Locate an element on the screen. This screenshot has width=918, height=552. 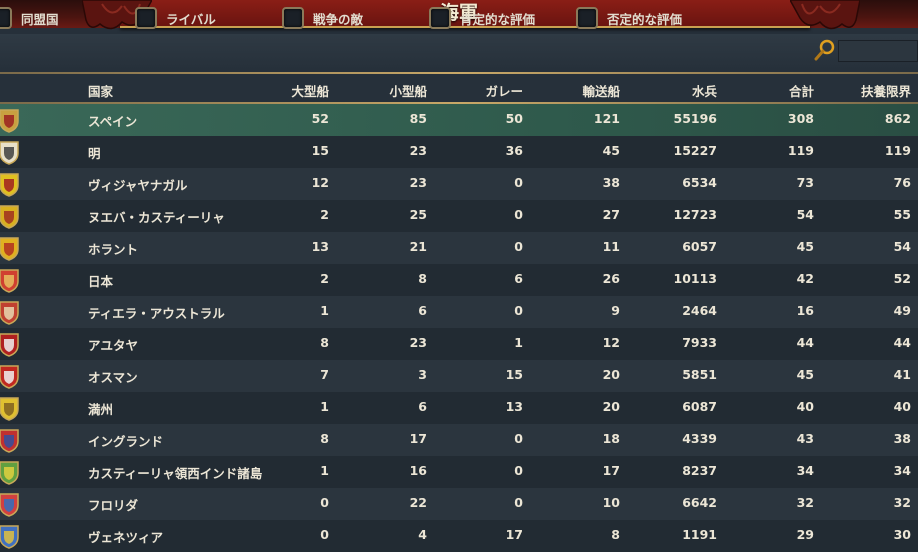
filter-positive-opinion: 肯定的な評価 is located at coordinates (482, 18).